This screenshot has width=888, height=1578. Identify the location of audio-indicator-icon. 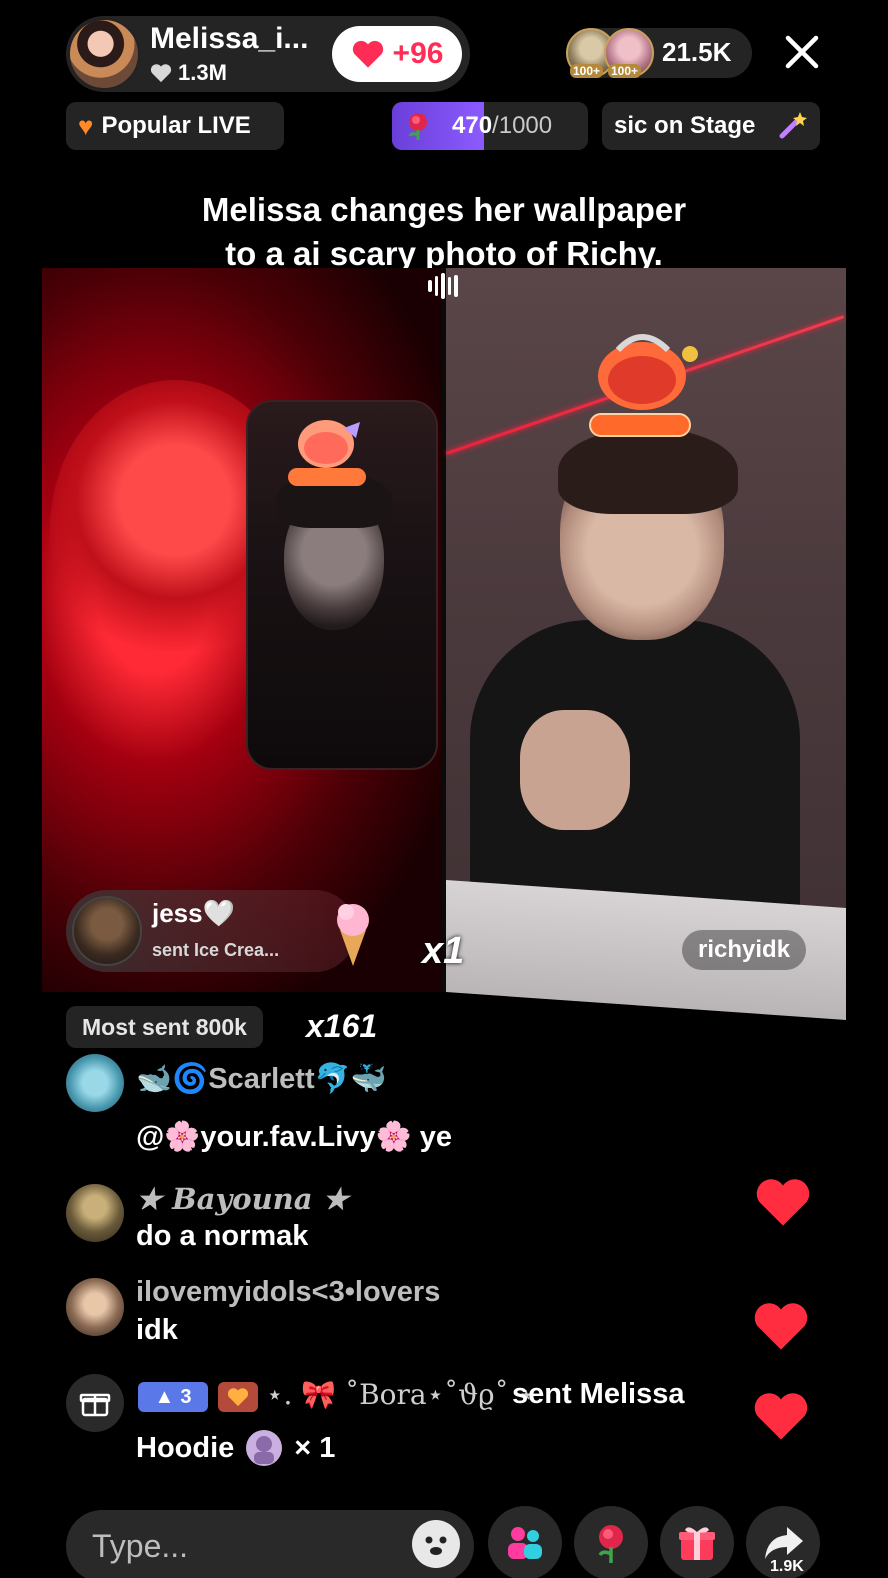
(443, 286).